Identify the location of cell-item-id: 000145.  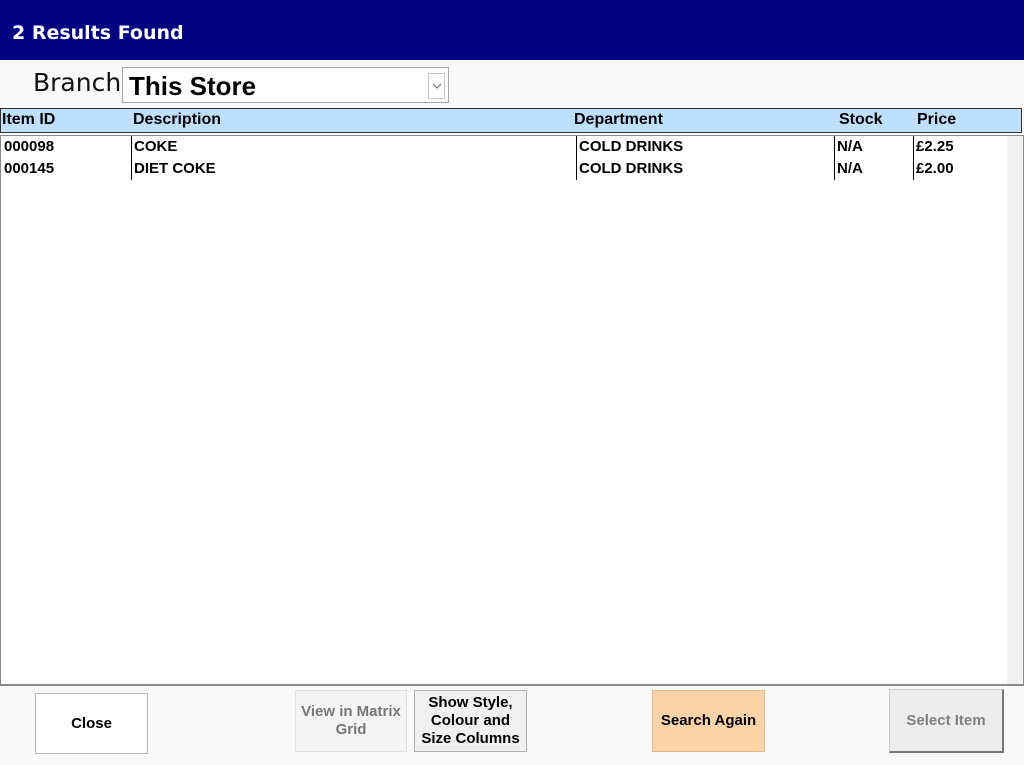
(29, 168).